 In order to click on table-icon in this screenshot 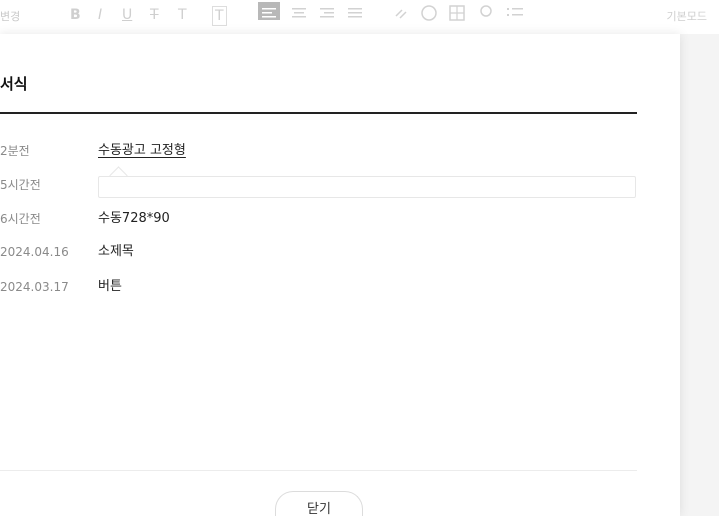, I will do `click(457, 13)`.